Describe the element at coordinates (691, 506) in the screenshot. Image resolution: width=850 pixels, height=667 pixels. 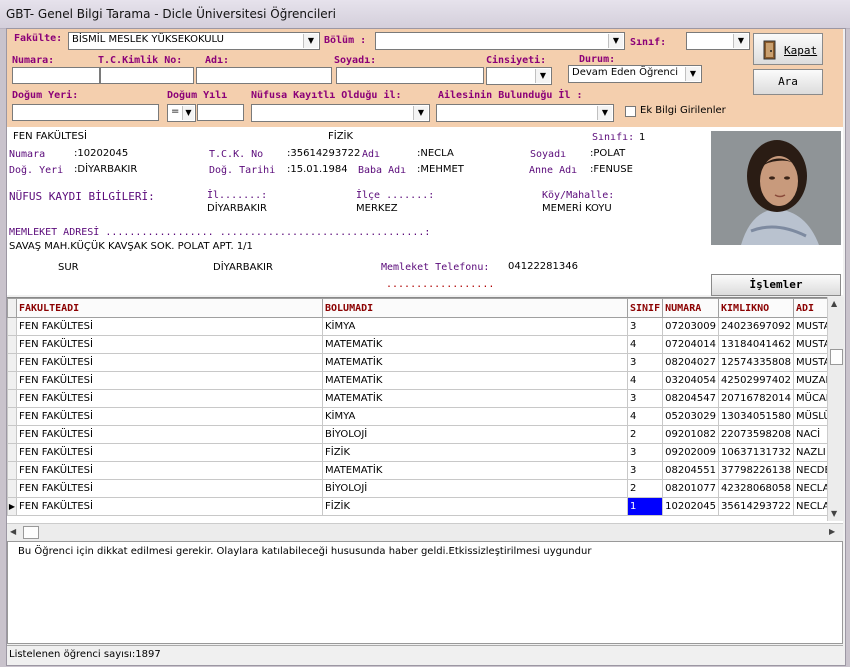
I see `table-cell: 10202045` at that location.